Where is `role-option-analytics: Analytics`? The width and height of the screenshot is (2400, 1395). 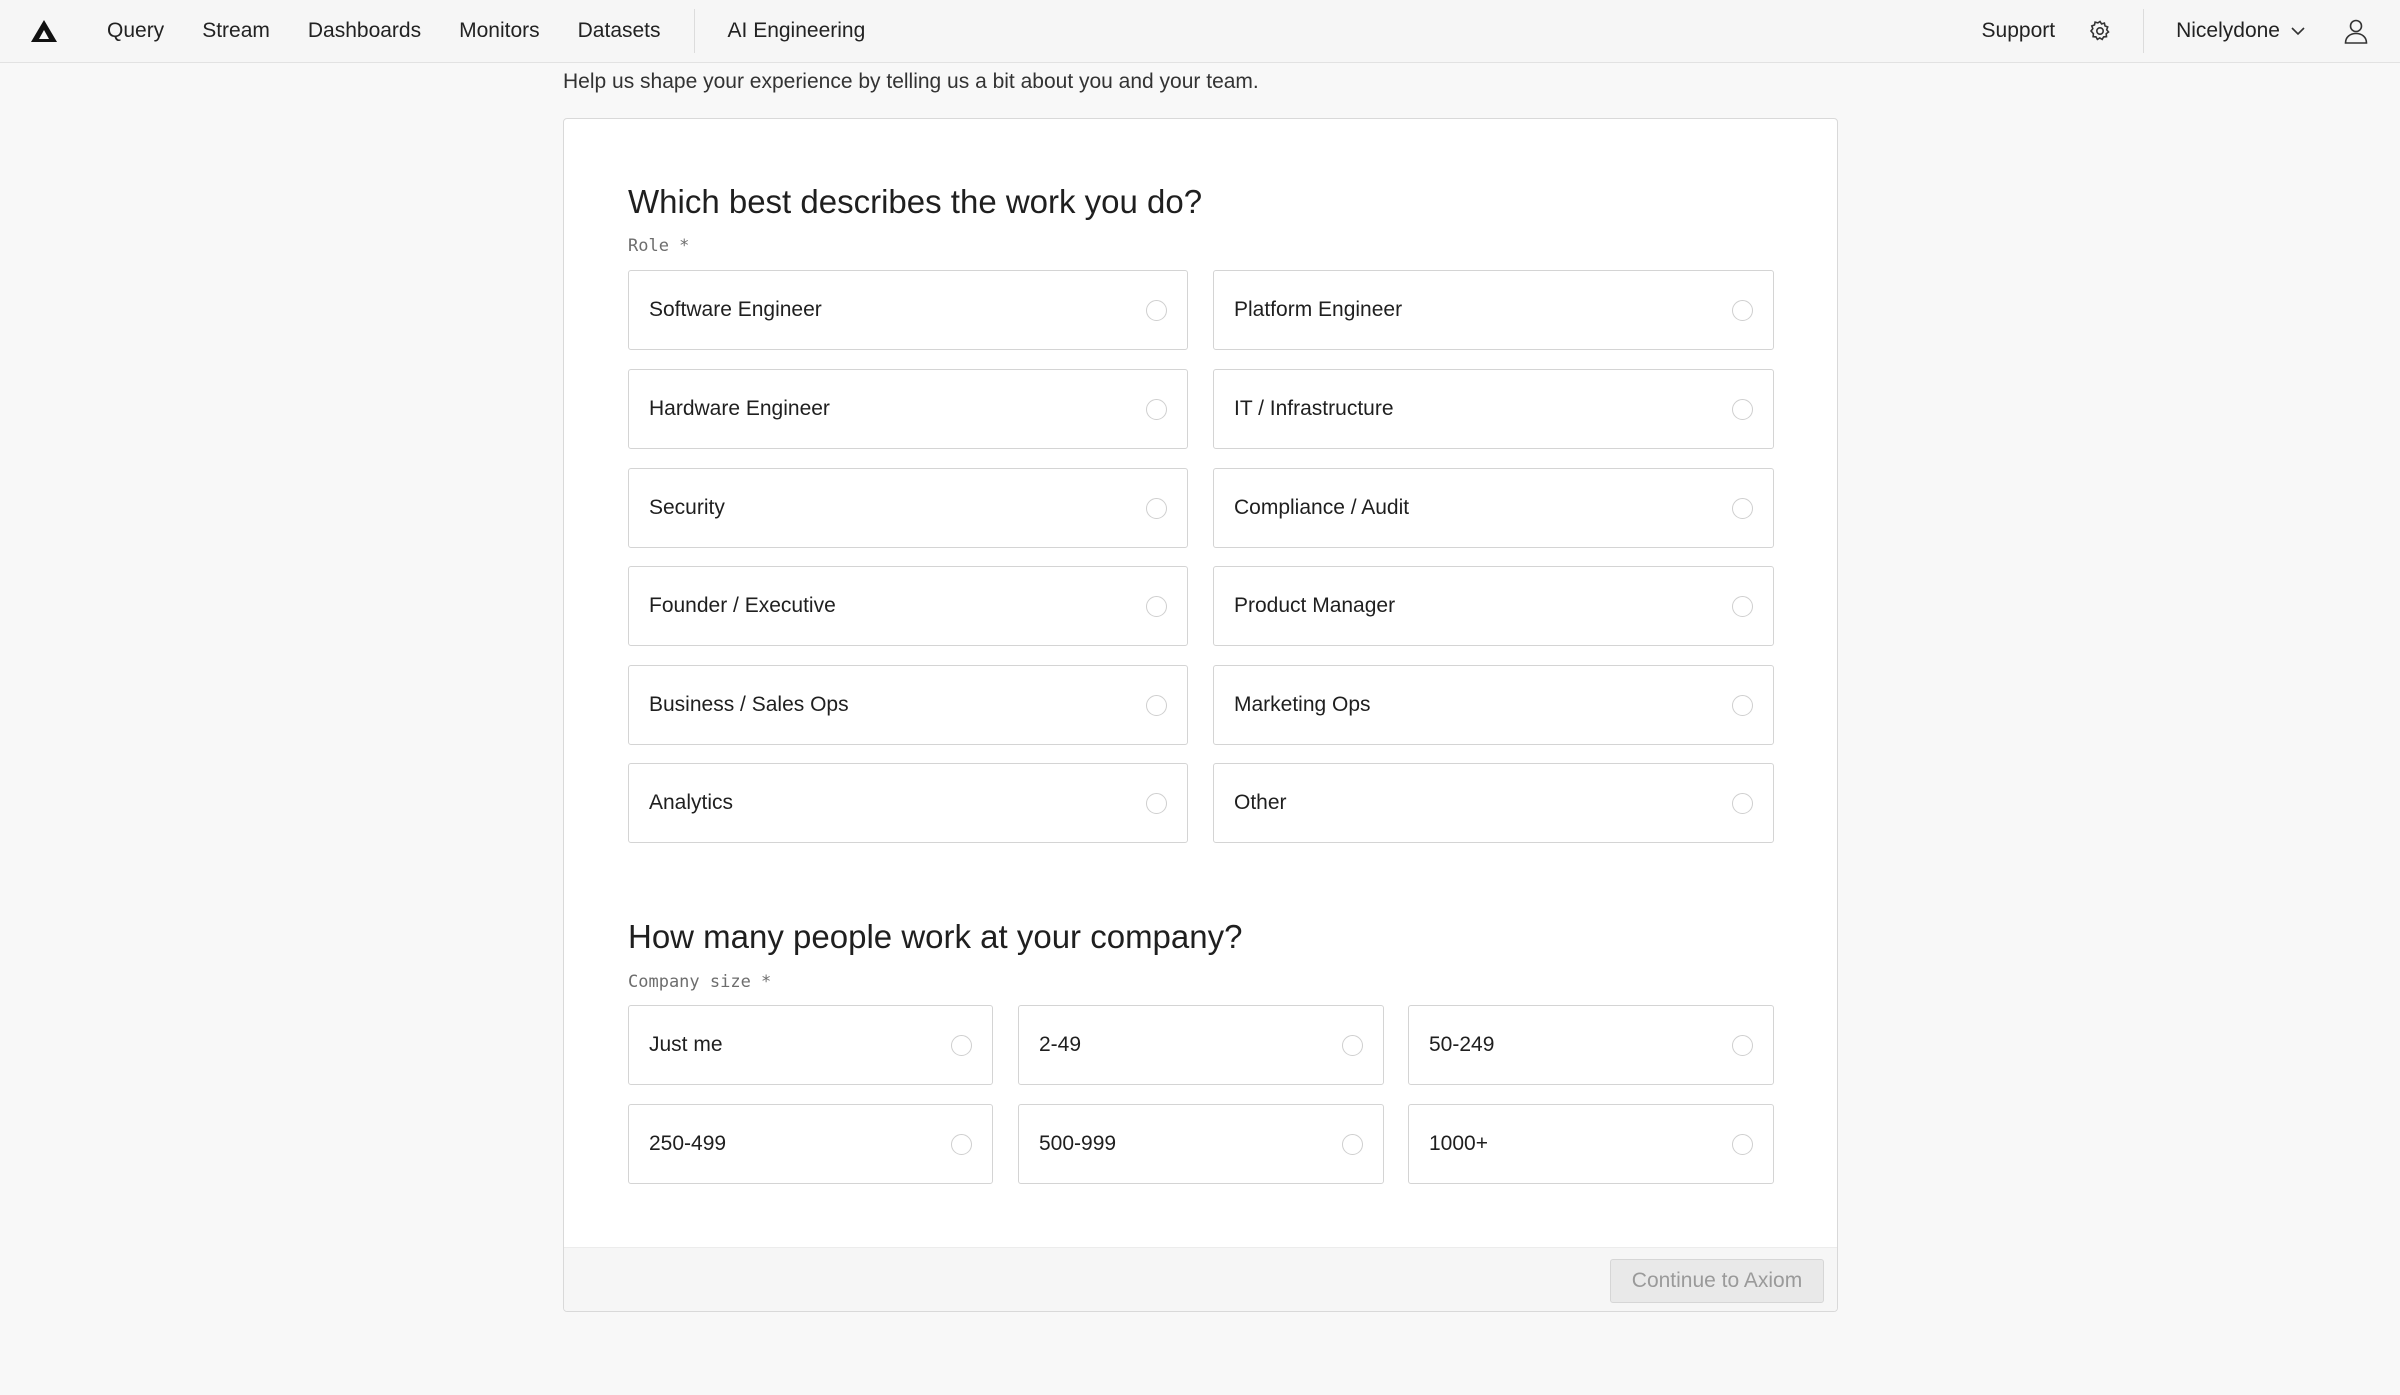
role-option-analytics: Analytics is located at coordinates (908, 803).